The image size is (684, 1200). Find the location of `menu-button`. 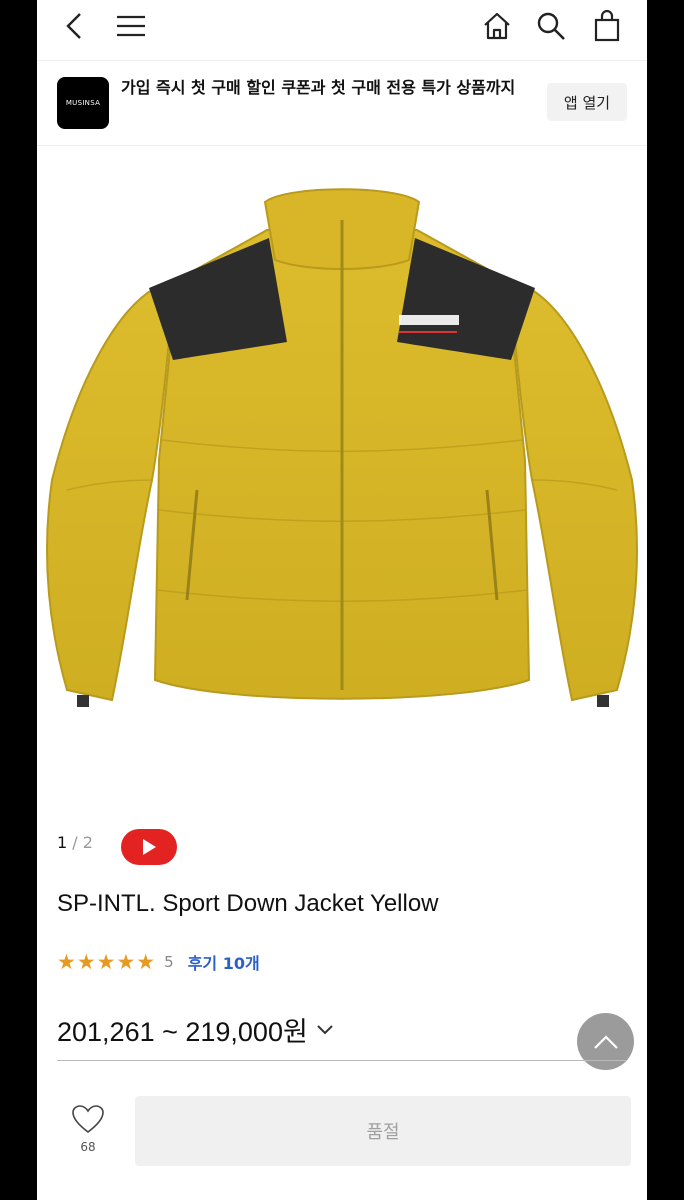

menu-button is located at coordinates (131, 26).